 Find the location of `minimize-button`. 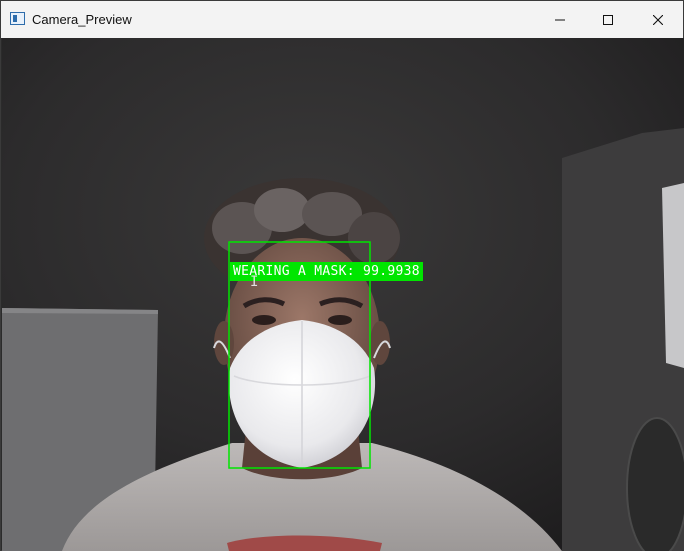

minimize-button is located at coordinates (560, 19).